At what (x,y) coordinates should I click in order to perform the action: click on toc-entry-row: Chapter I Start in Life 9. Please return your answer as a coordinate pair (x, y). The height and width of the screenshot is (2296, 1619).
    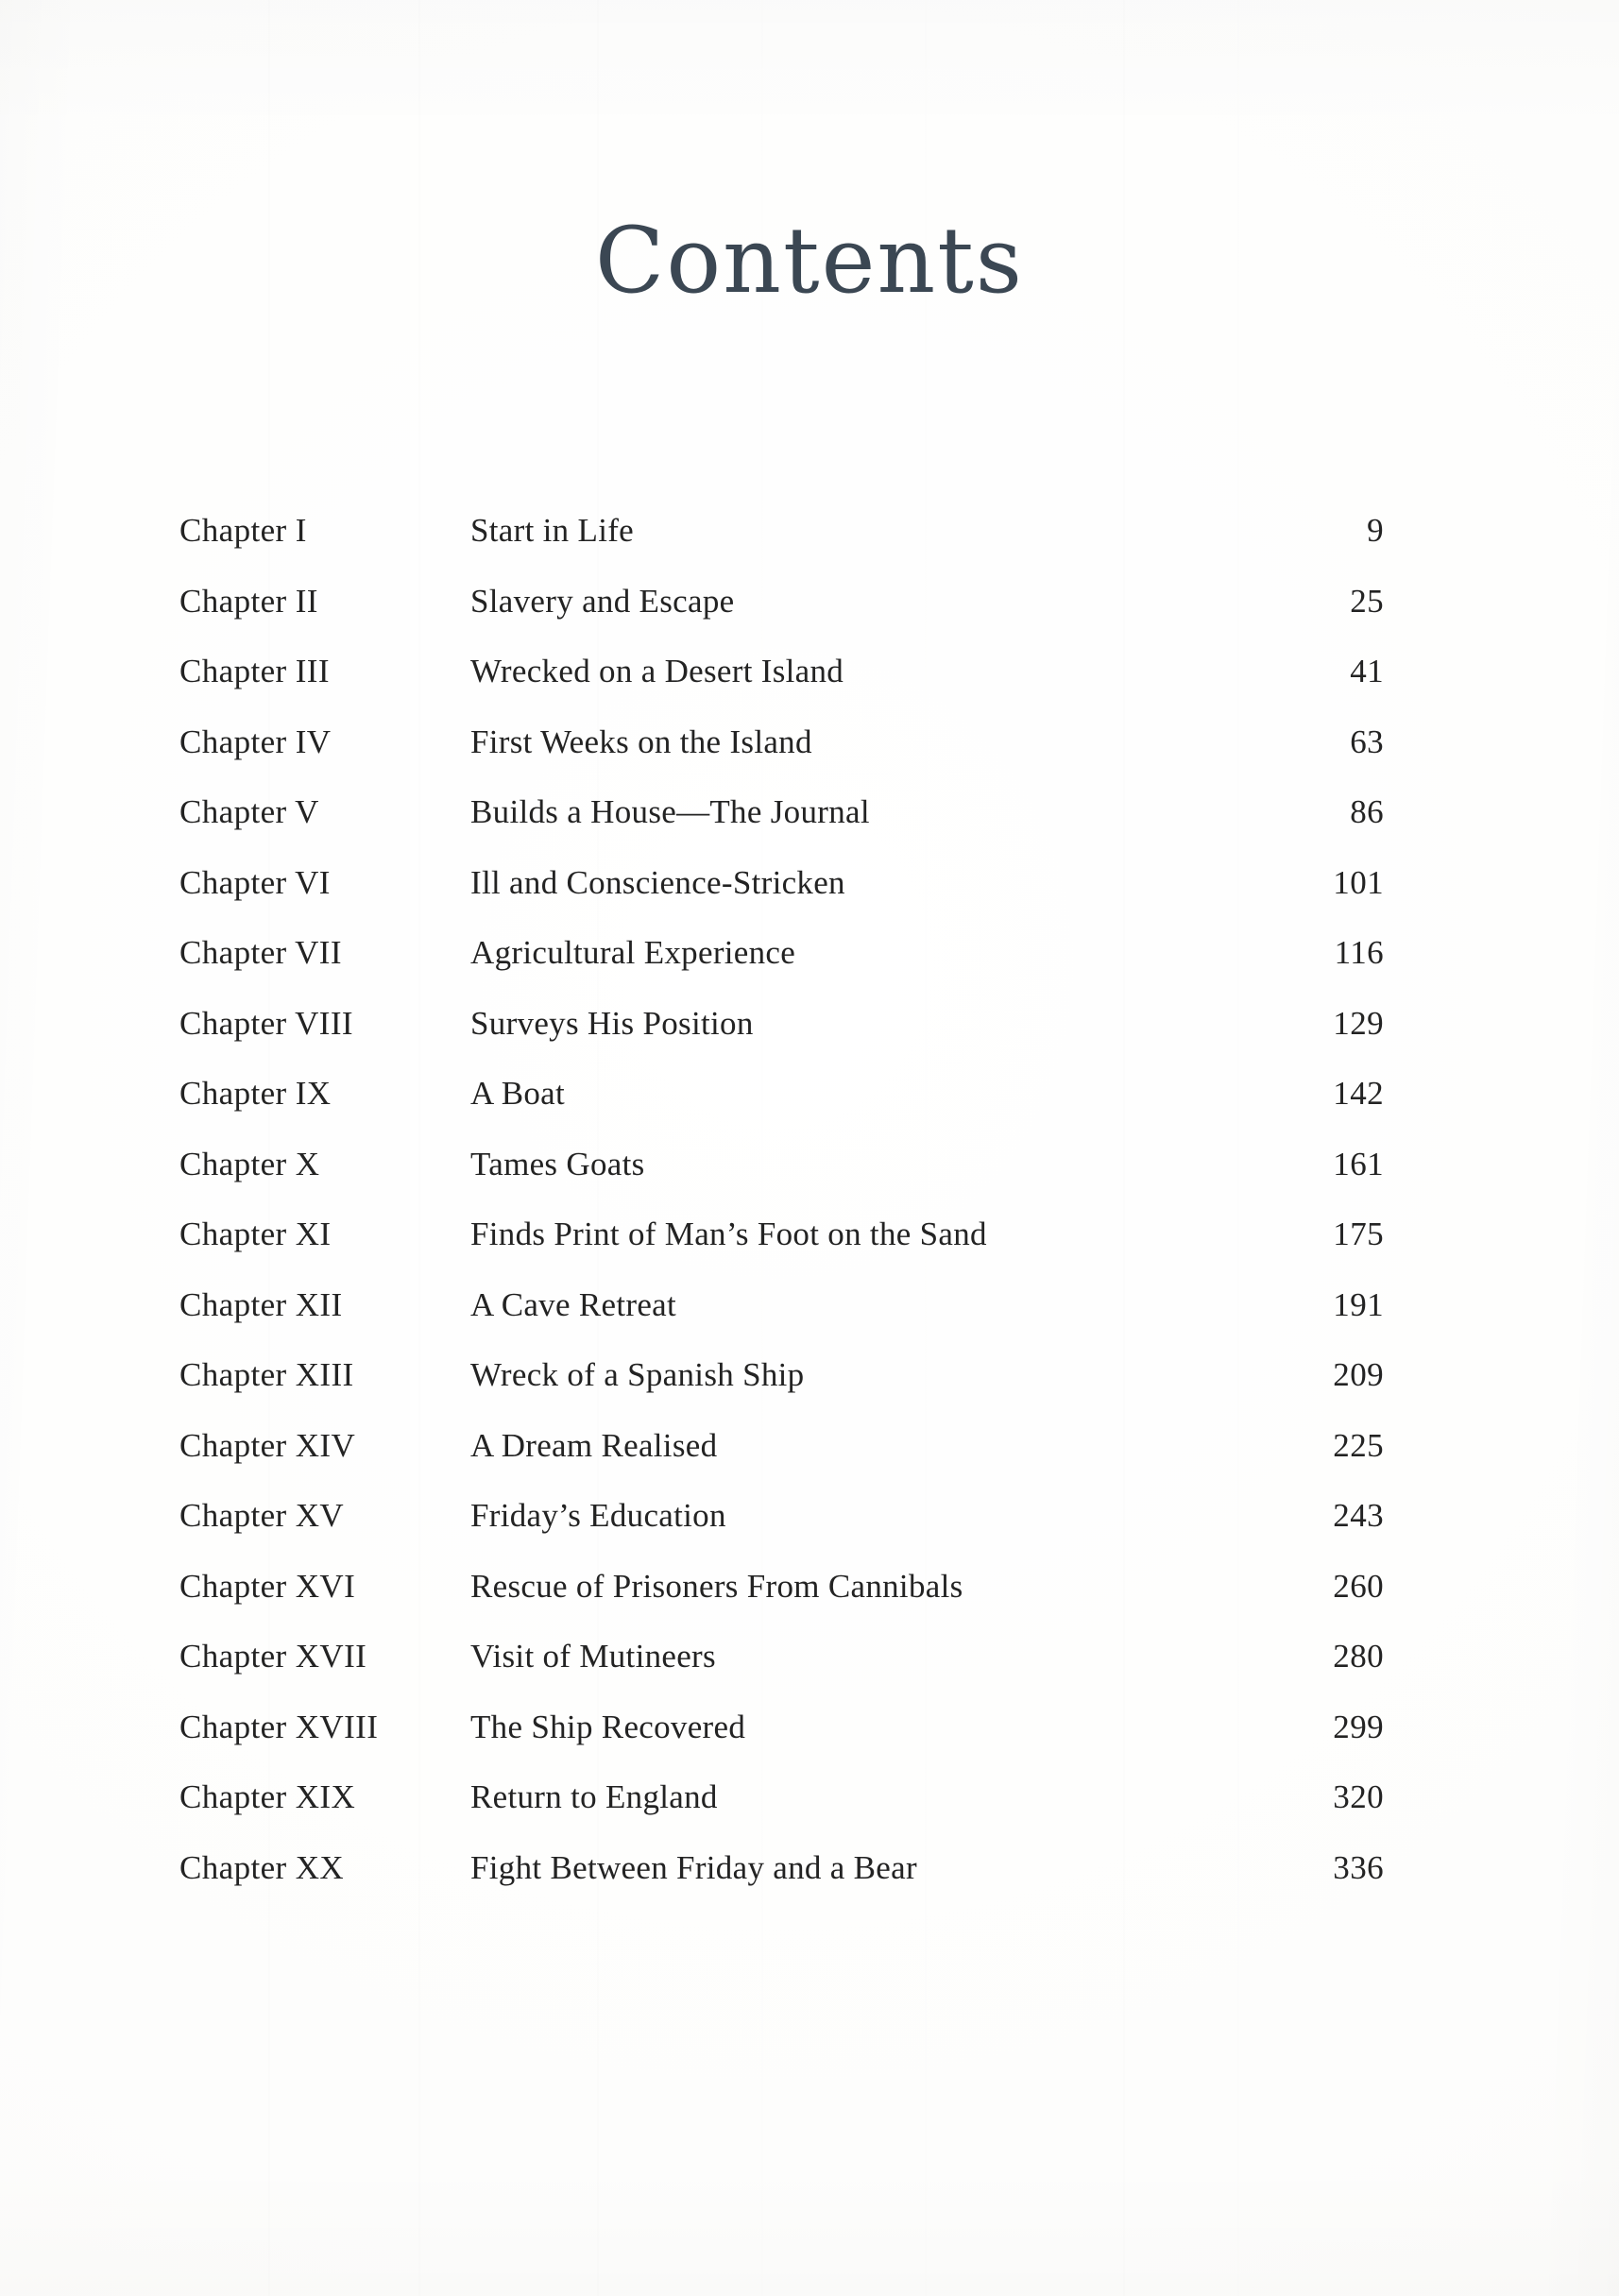
    Looking at the image, I should click on (781, 531).